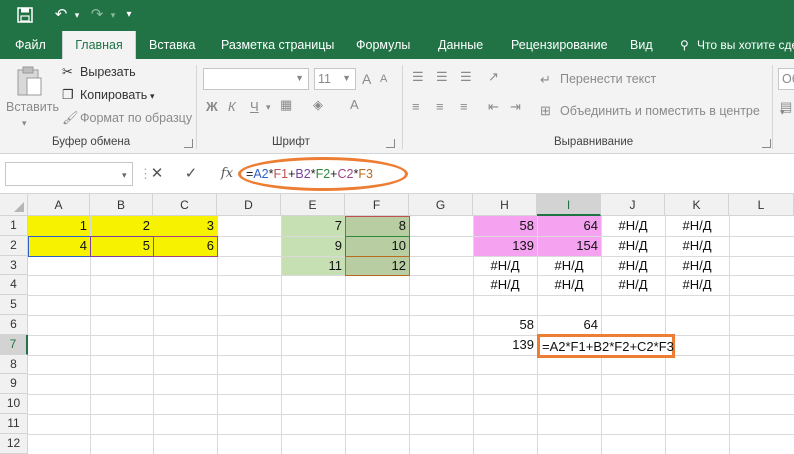 This screenshot has height=454, width=794. I want to click on row-header-8: 8, so click(14, 364).